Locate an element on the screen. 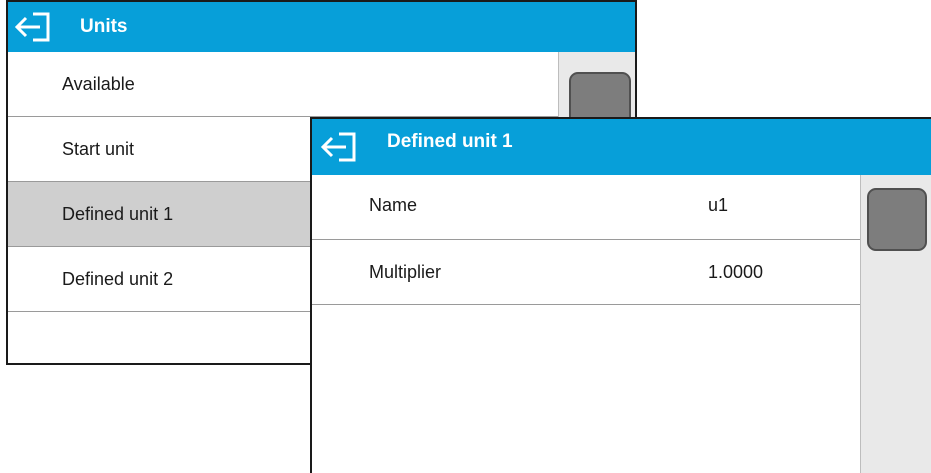  param-row-name: Name u1 is located at coordinates (586, 207).